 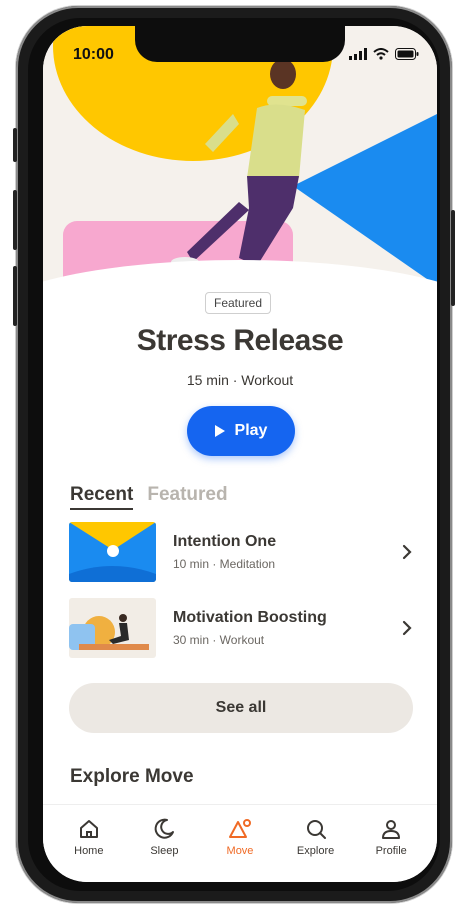 What do you see at coordinates (250, 617) in the screenshot?
I see `item-title: Motivation Boosting` at bounding box center [250, 617].